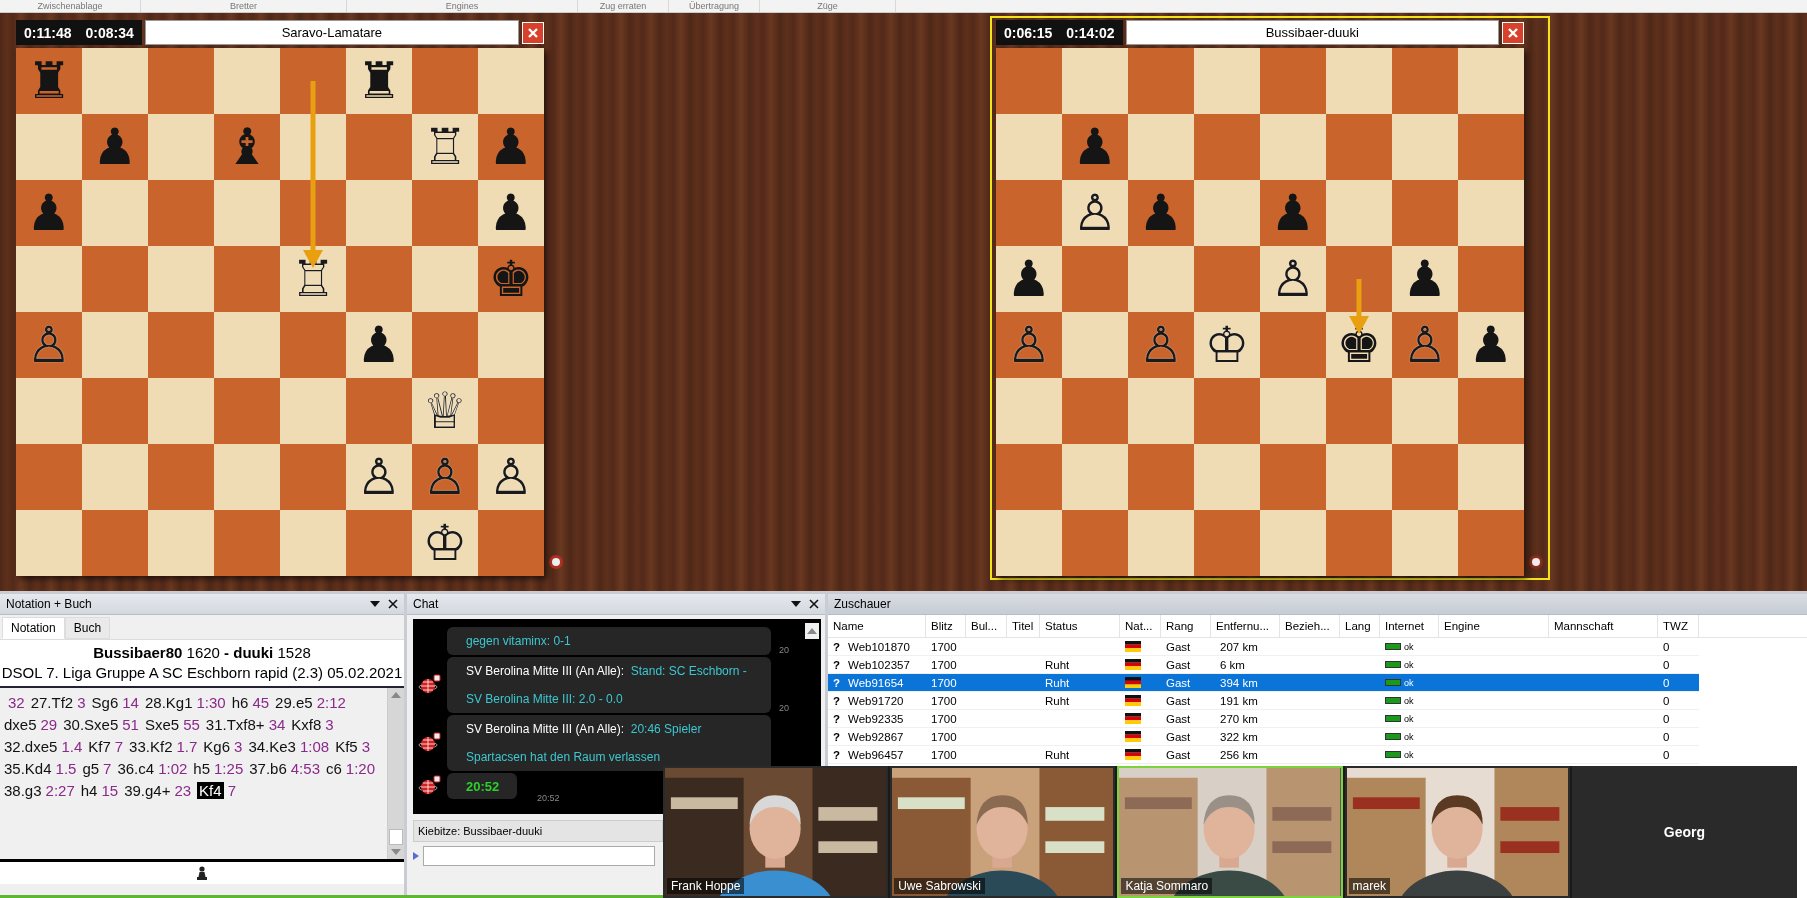  Describe the element at coordinates (395, 773) in the screenshot. I see `scrollbar` at that location.